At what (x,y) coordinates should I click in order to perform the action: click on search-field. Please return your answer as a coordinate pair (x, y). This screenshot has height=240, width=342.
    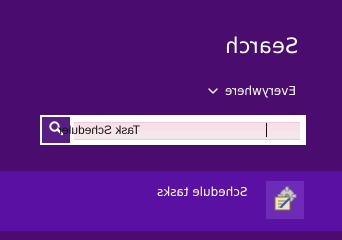
    Looking at the image, I should click on (181, 130).